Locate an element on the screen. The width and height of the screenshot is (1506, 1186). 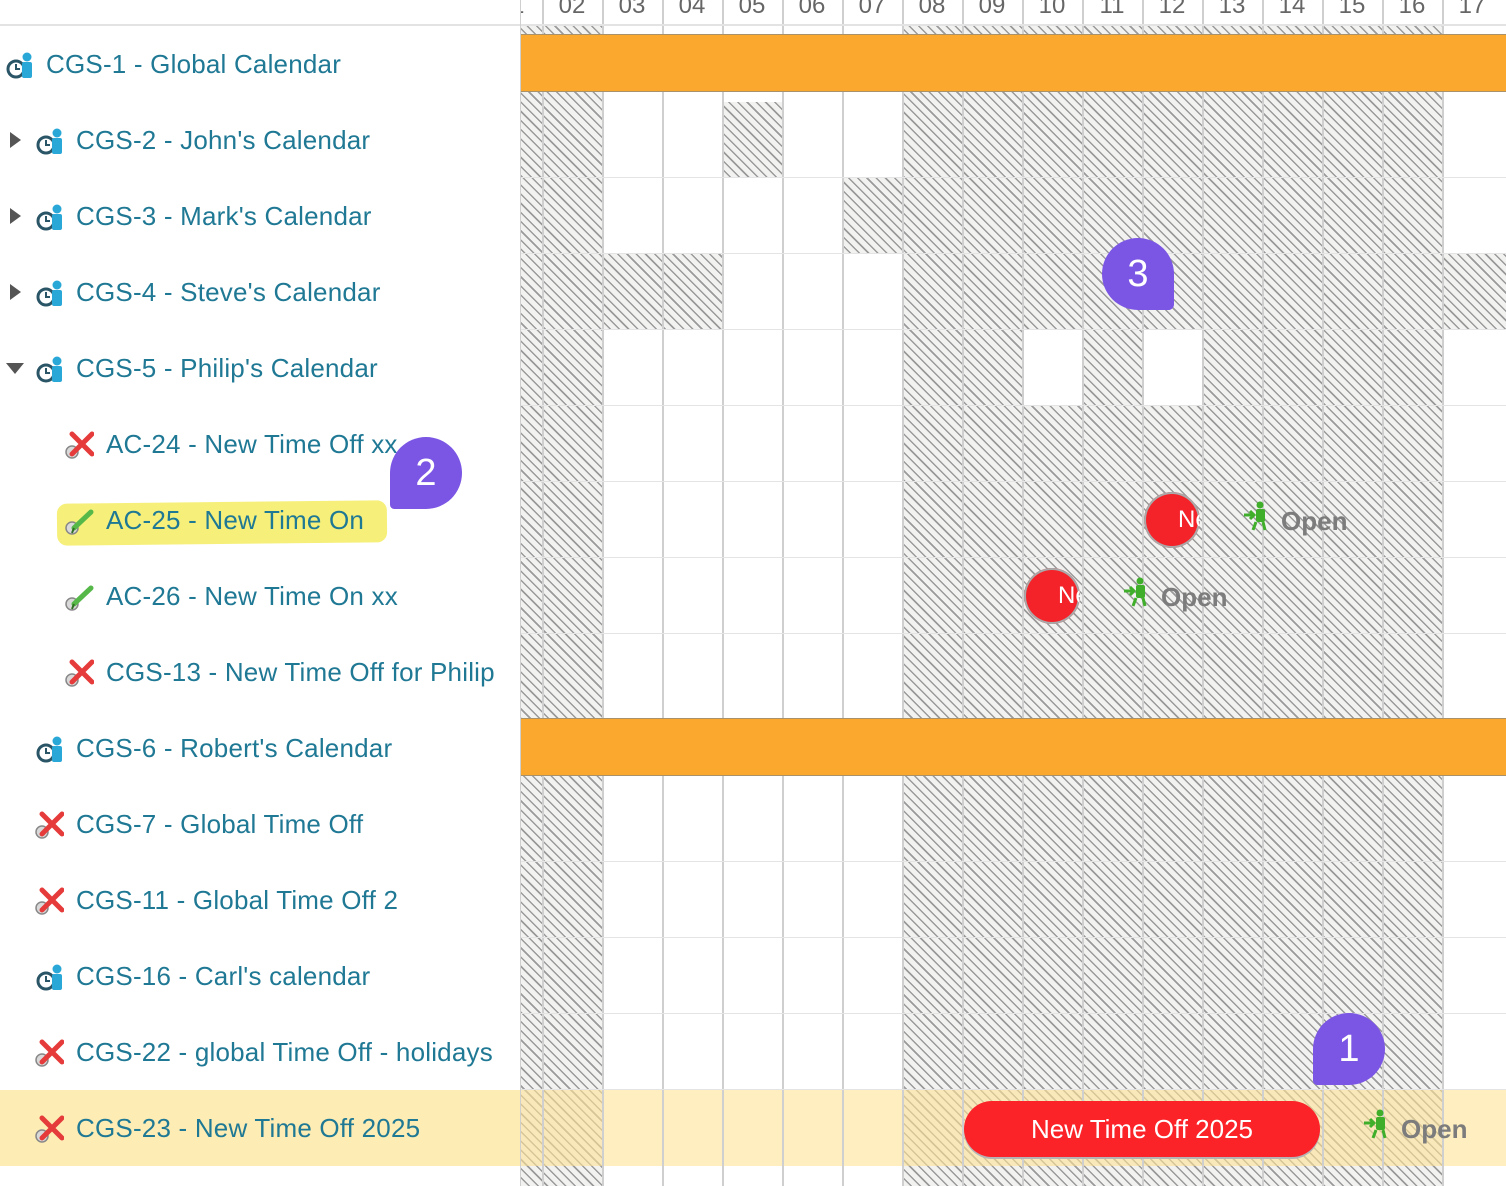
day-label: 02 is located at coordinates (572, 9).